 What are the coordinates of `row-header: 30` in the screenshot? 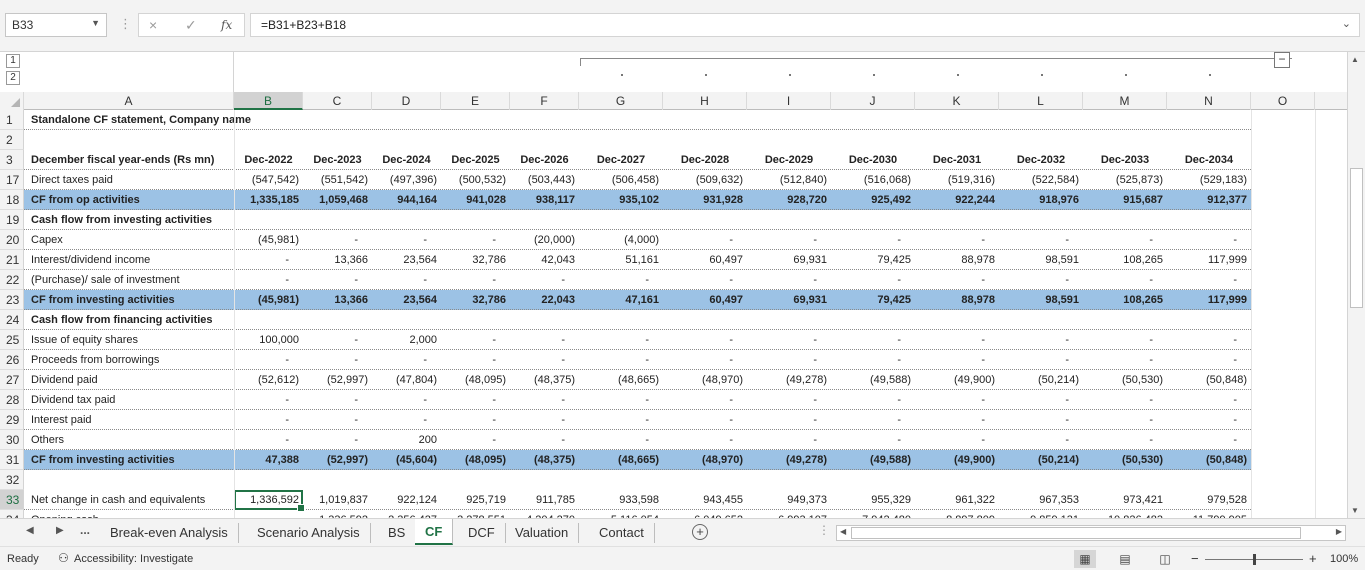 It's located at (12, 440).